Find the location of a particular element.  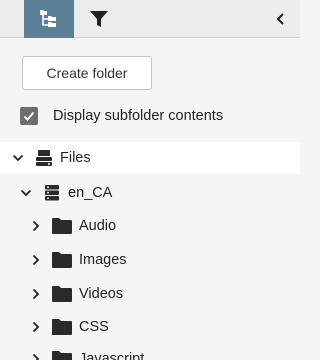

checkmark-icon is located at coordinates (29, 116).